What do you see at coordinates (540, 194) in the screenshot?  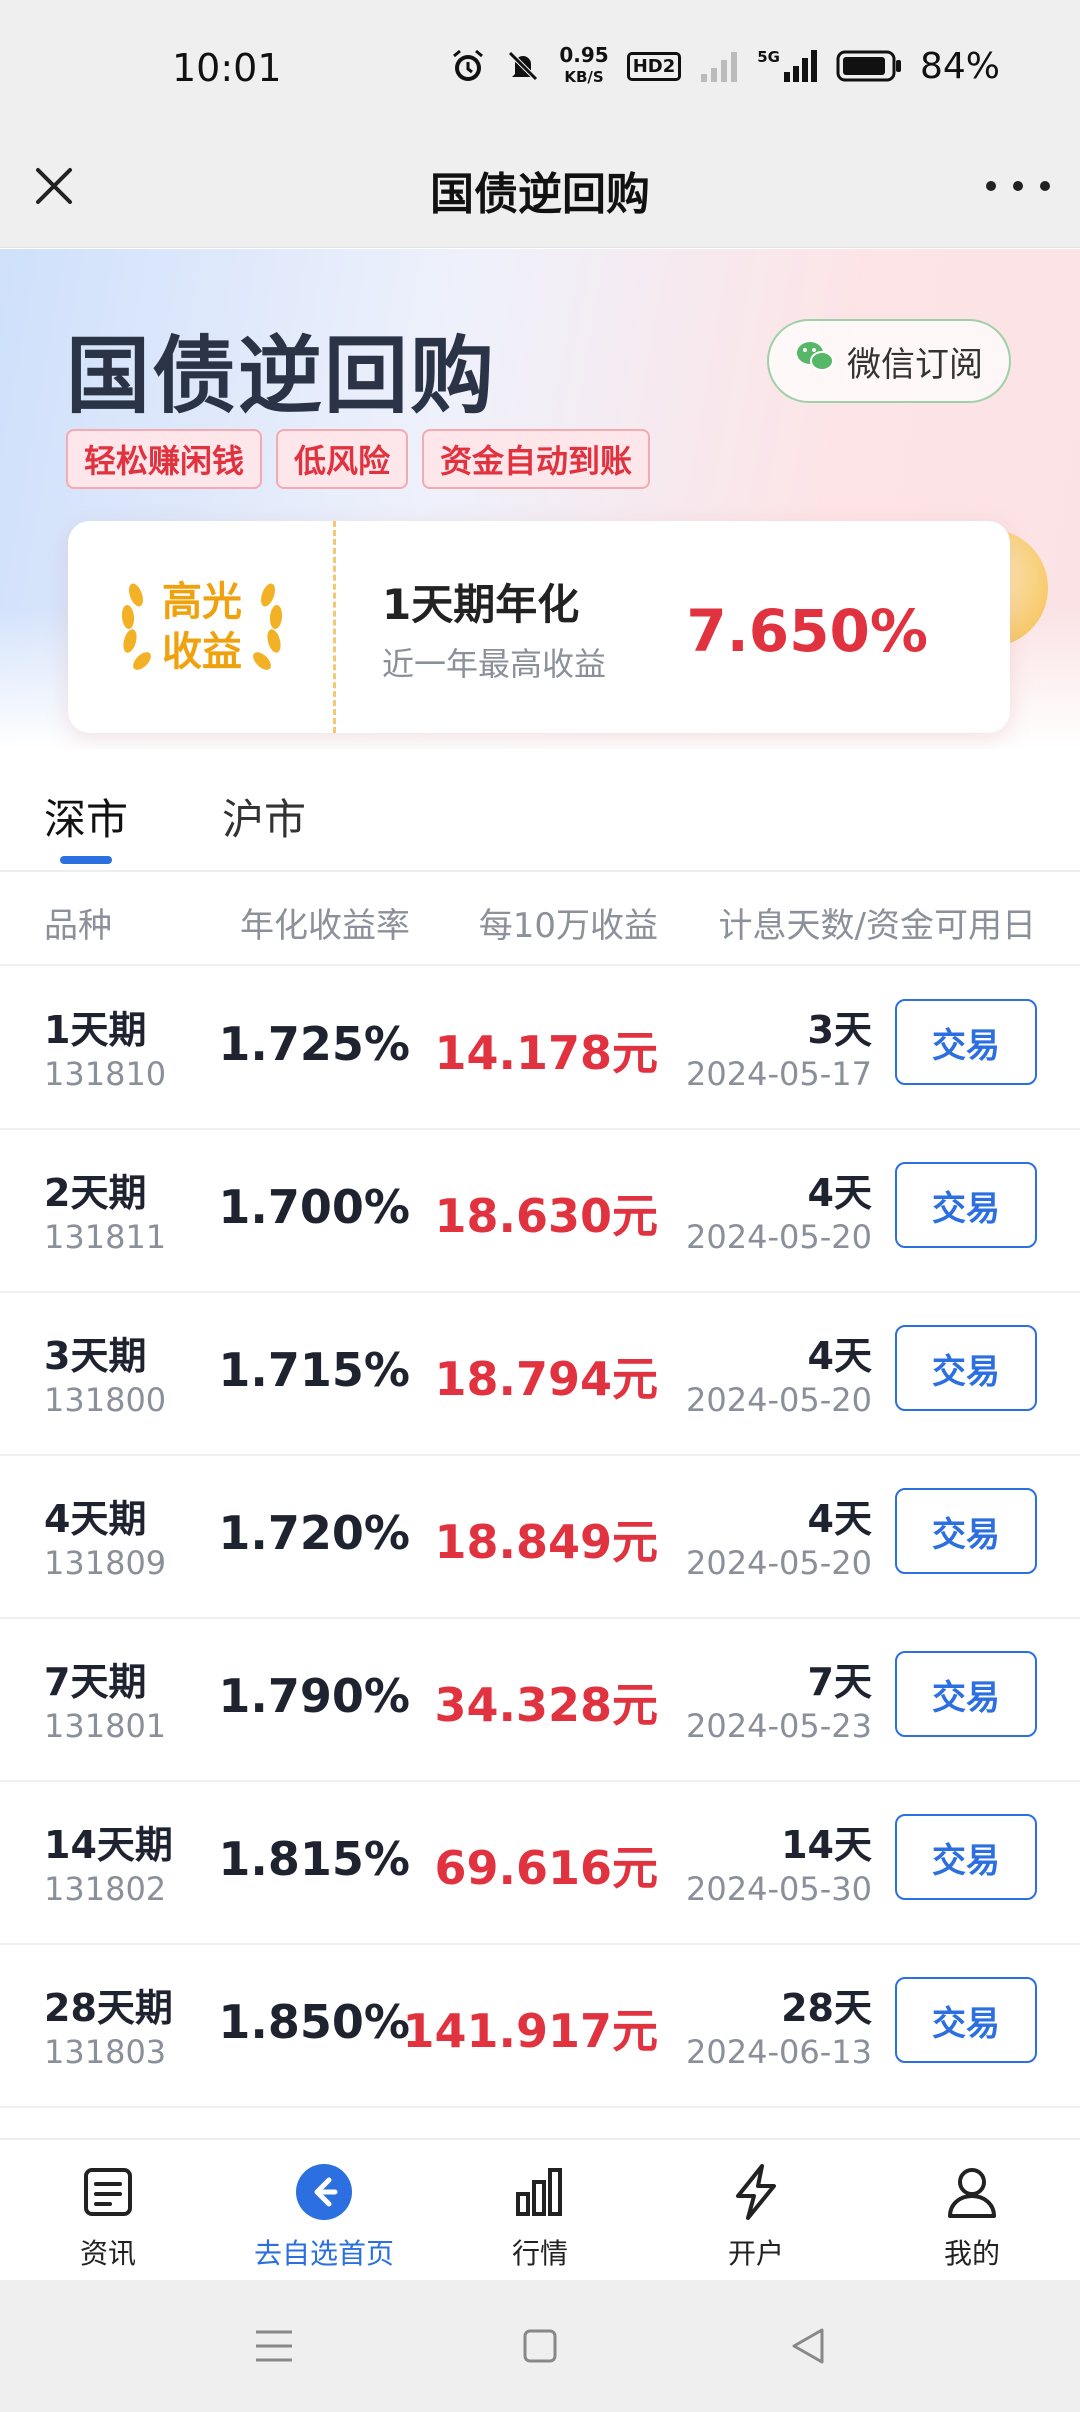 I see `page-title: 国债逆回购` at bounding box center [540, 194].